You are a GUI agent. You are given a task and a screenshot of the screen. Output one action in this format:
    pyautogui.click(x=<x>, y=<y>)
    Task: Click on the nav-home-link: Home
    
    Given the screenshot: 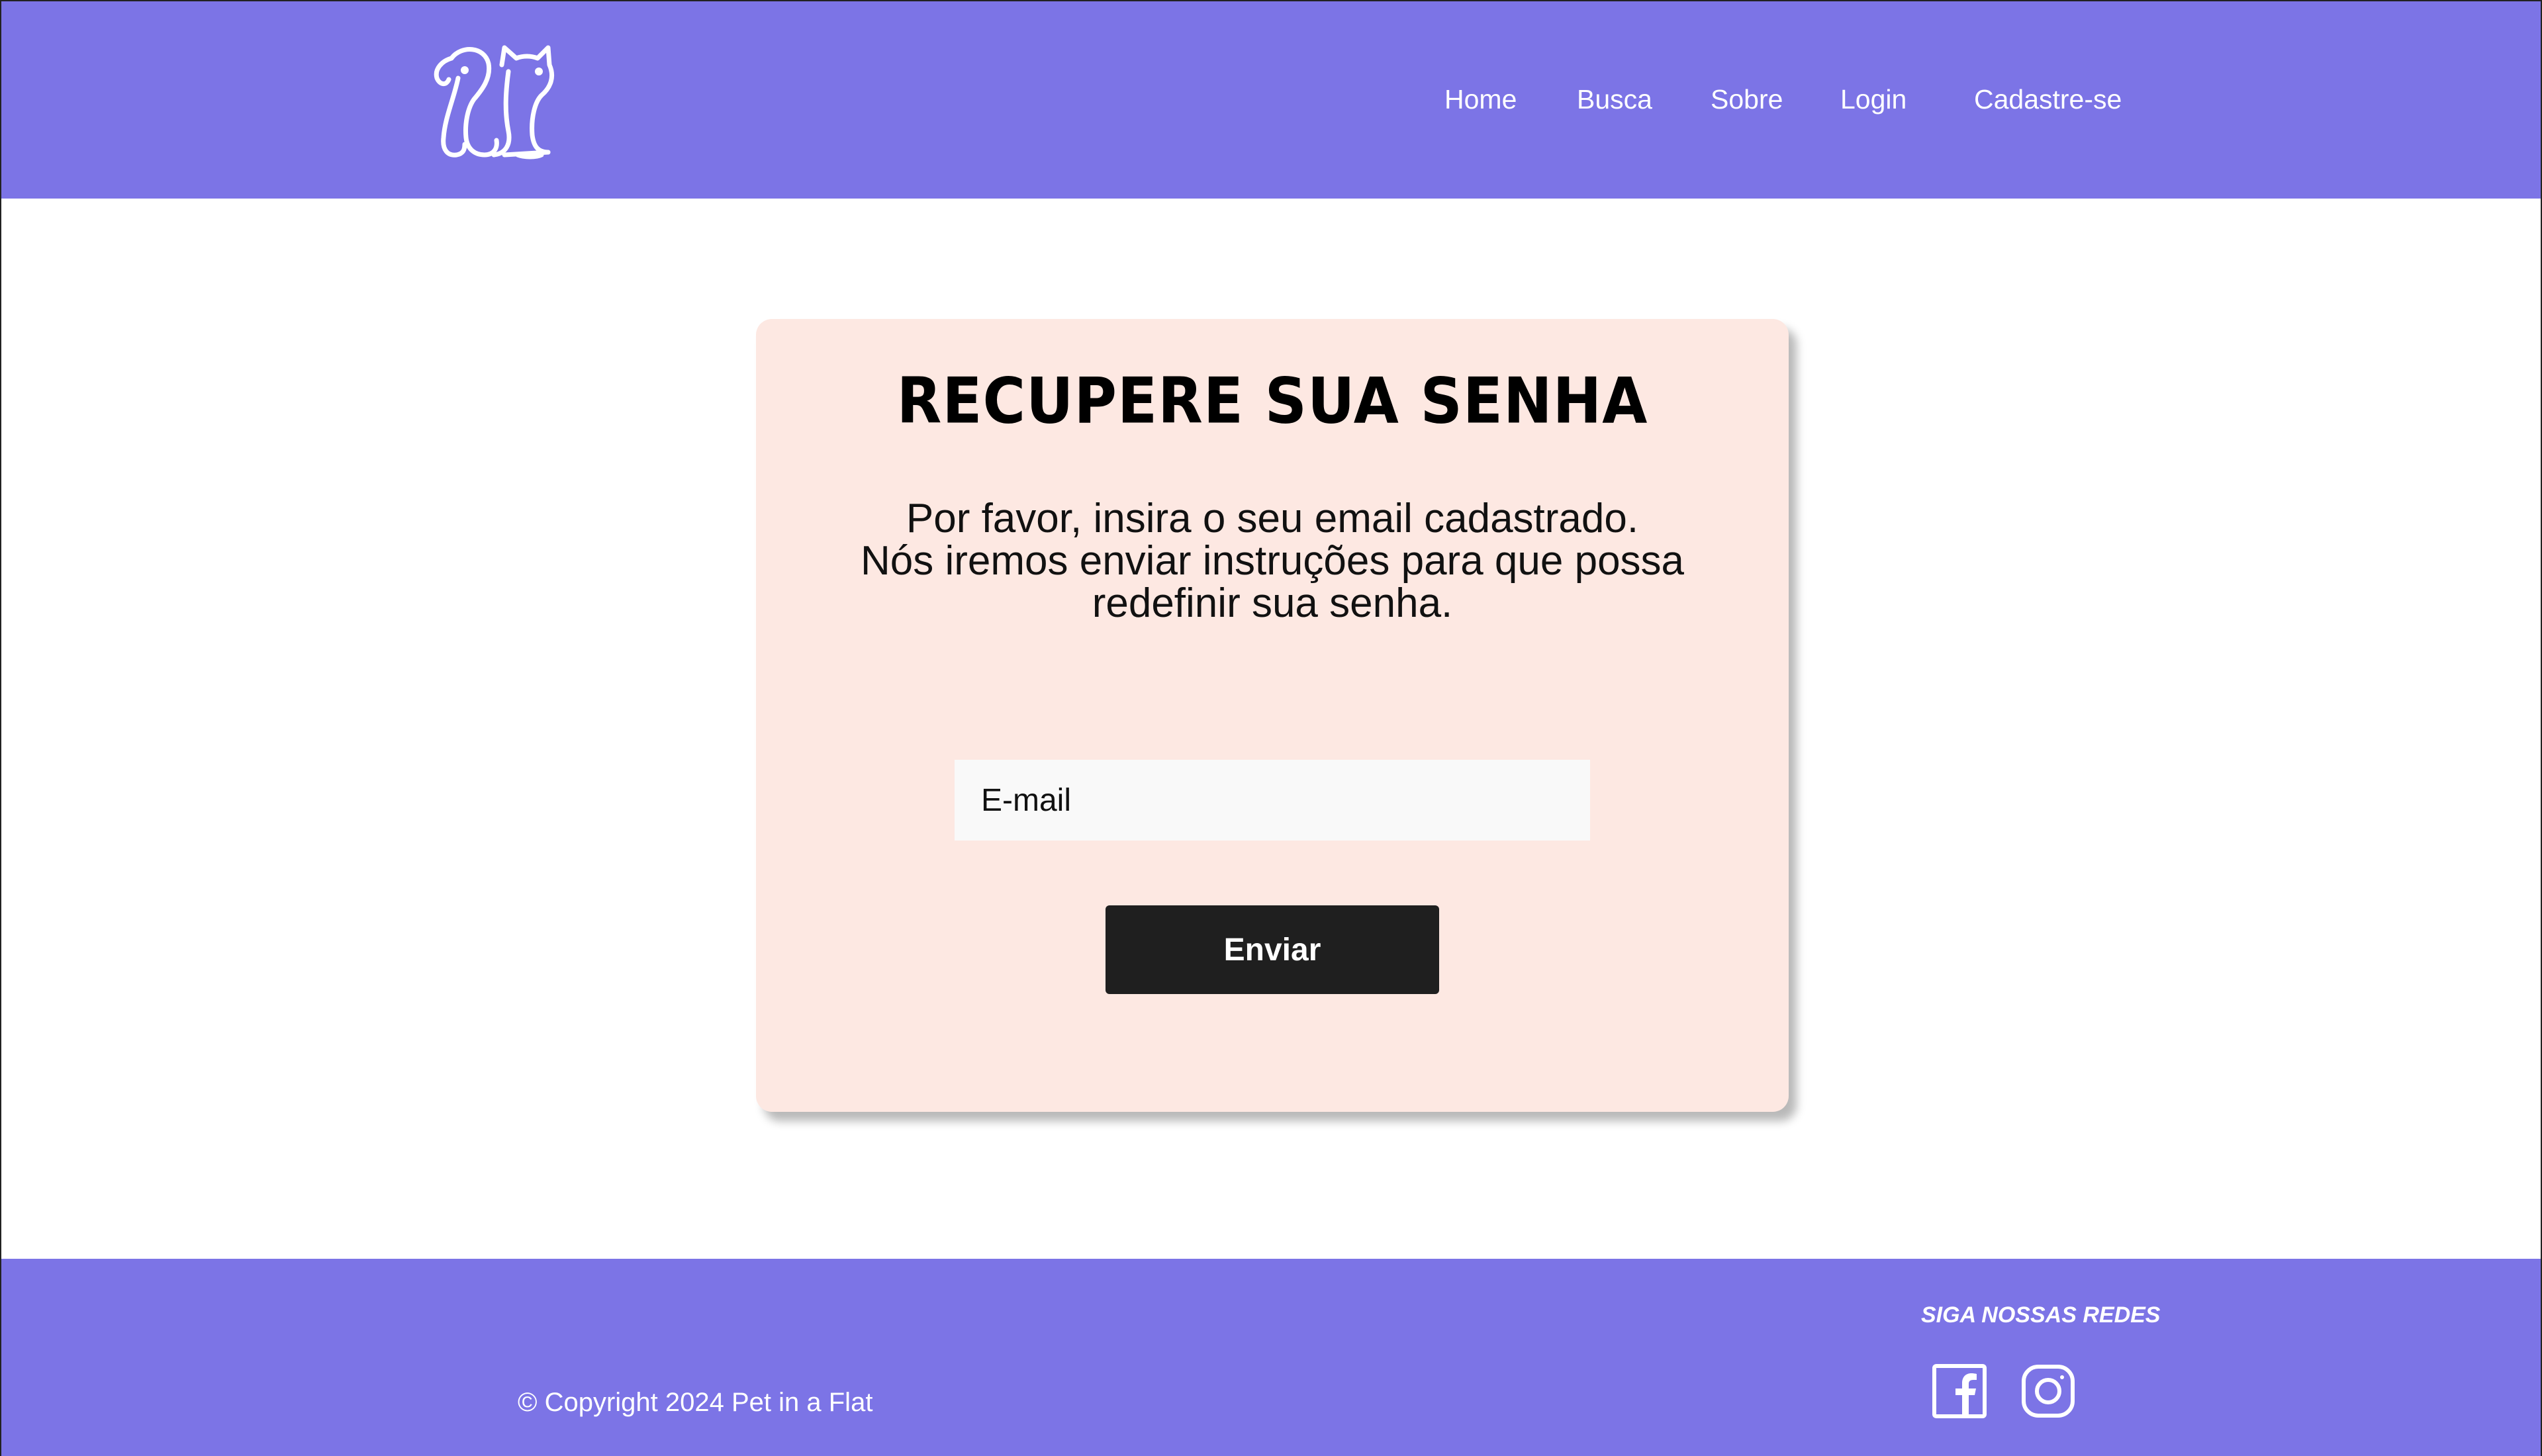 What is the action you would take?
    pyautogui.click(x=1480, y=99)
    